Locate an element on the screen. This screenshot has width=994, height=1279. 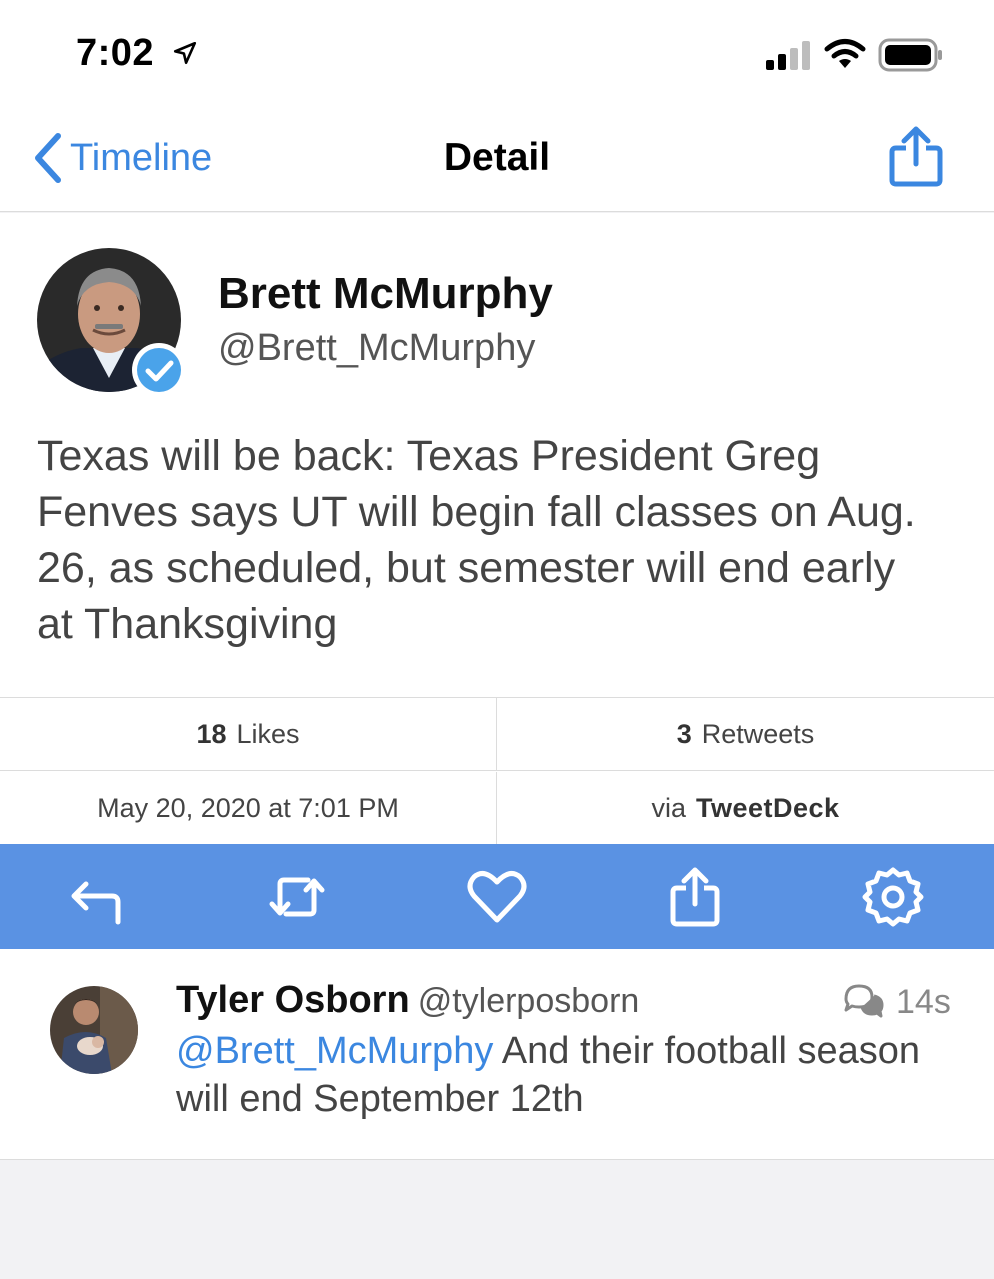
retweet-icon is located at coordinates (297, 897).